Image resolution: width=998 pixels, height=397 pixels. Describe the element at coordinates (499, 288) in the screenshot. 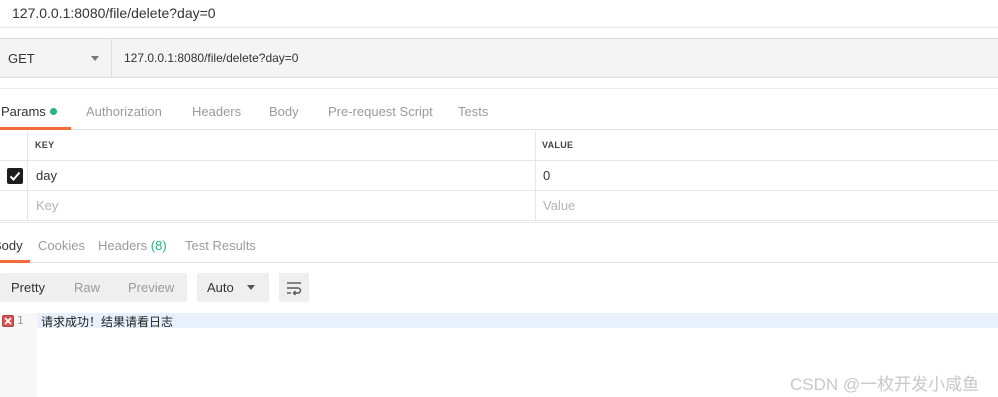

I see `response-toolbar: Pretty Raw Preview Auto` at that location.